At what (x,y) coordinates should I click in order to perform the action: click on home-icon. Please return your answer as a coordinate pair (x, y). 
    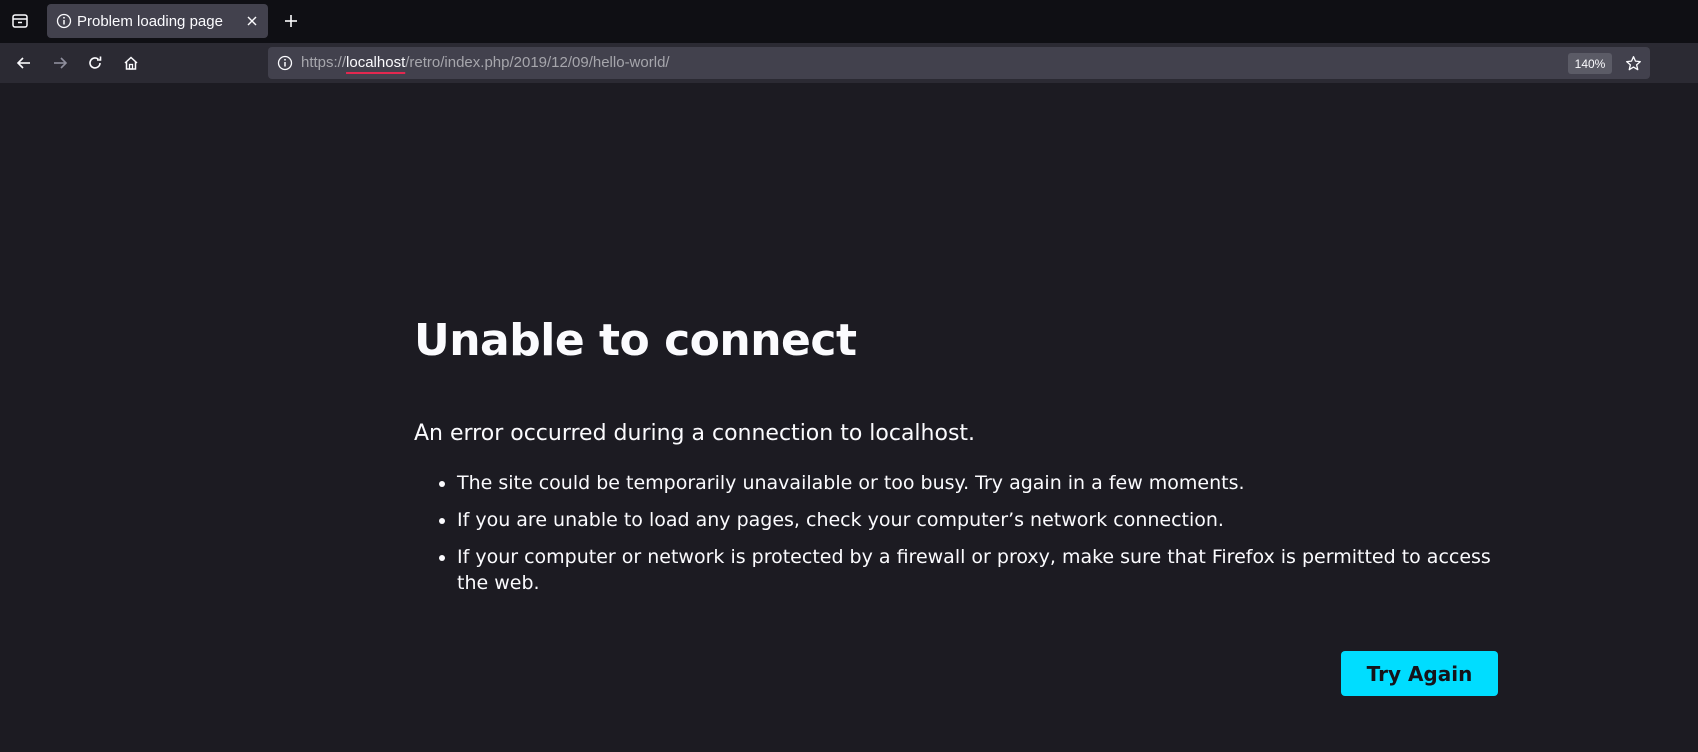
    Looking at the image, I should click on (131, 63).